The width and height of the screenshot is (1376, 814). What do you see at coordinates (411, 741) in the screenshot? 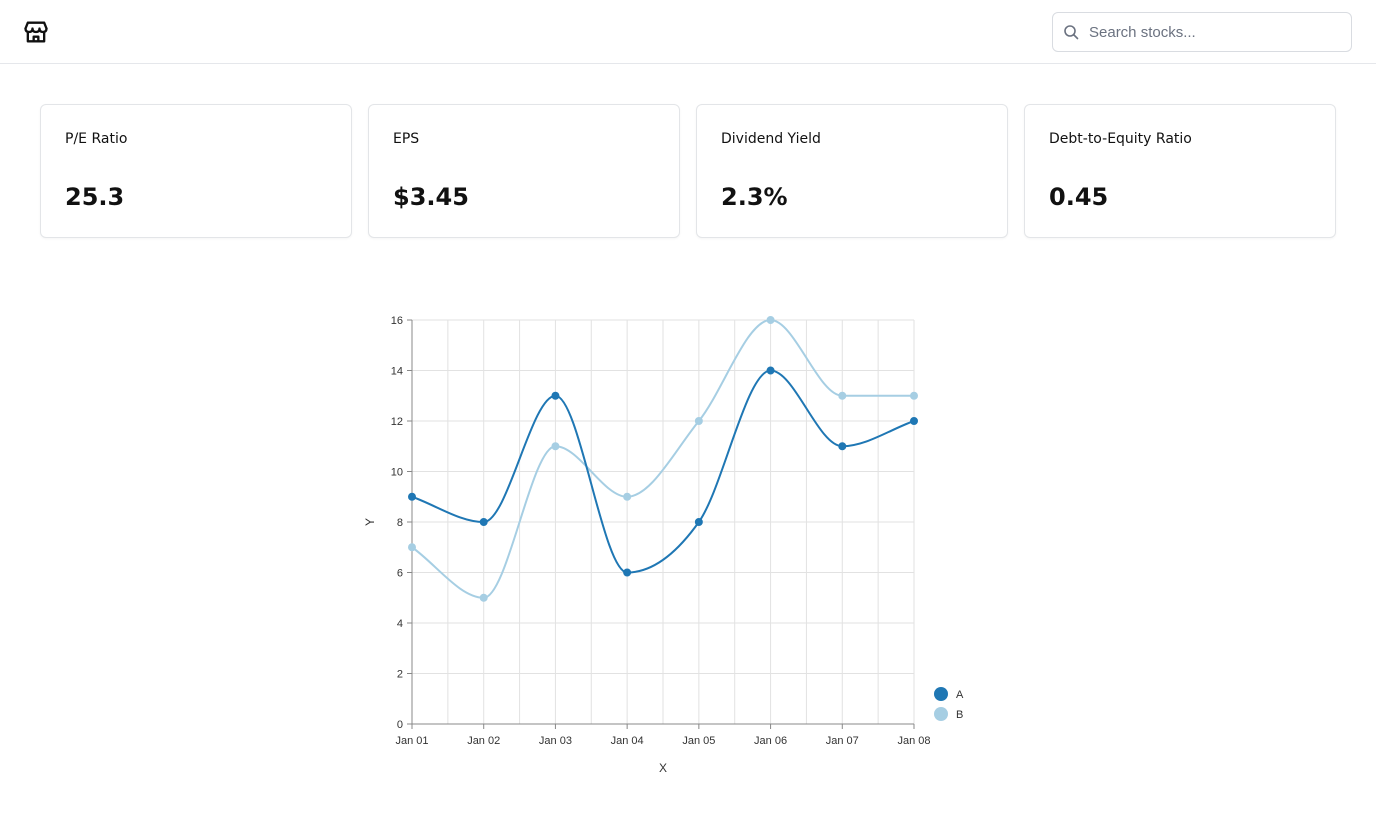
I see `x-tick-label: Jan 01` at bounding box center [411, 741].